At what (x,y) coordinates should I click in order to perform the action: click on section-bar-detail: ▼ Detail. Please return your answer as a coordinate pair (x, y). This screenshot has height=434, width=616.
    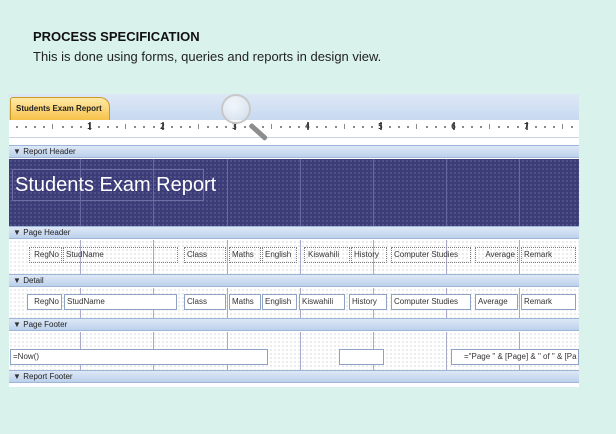
    Looking at the image, I should click on (294, 280).